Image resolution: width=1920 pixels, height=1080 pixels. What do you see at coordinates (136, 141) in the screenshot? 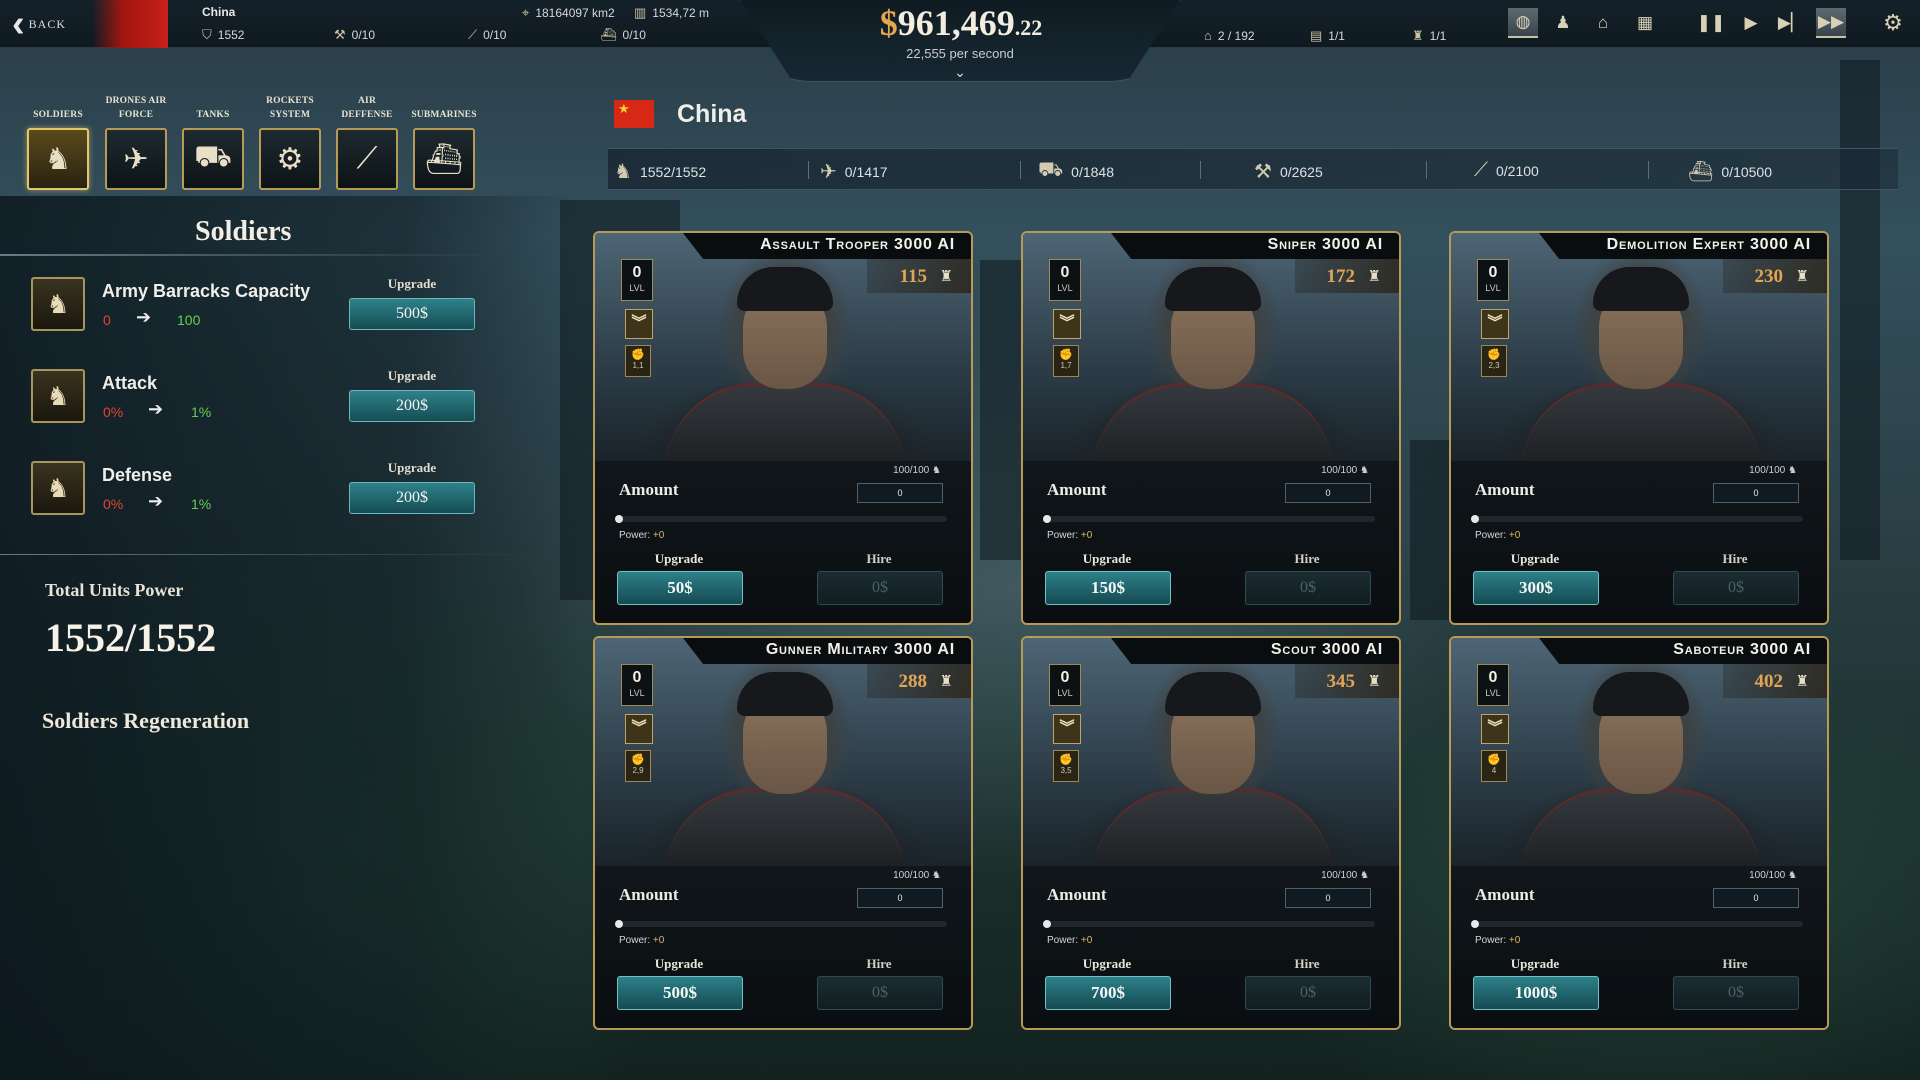
I see `tab-drones-air-force: DRONES AIR FORCE ✈` at bounding box center [136, 141].